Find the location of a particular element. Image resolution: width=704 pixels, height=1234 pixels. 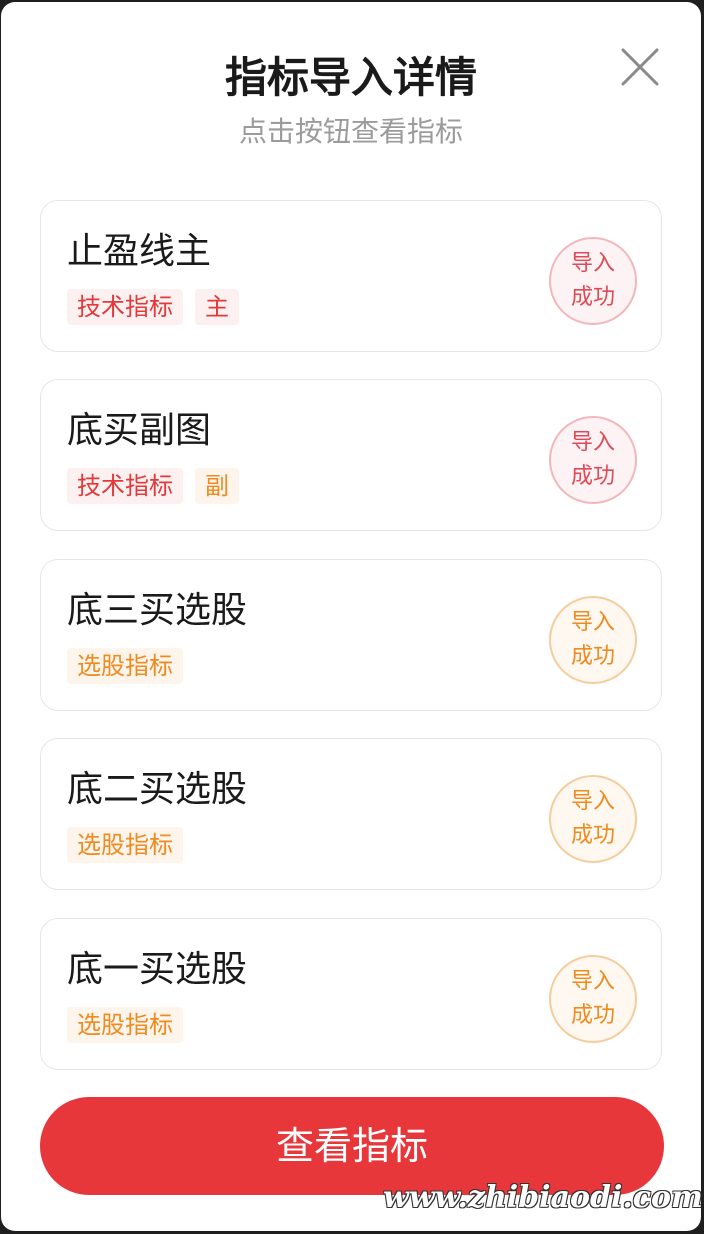

indicator-tag: 主 is located at coordinates (217, 307).